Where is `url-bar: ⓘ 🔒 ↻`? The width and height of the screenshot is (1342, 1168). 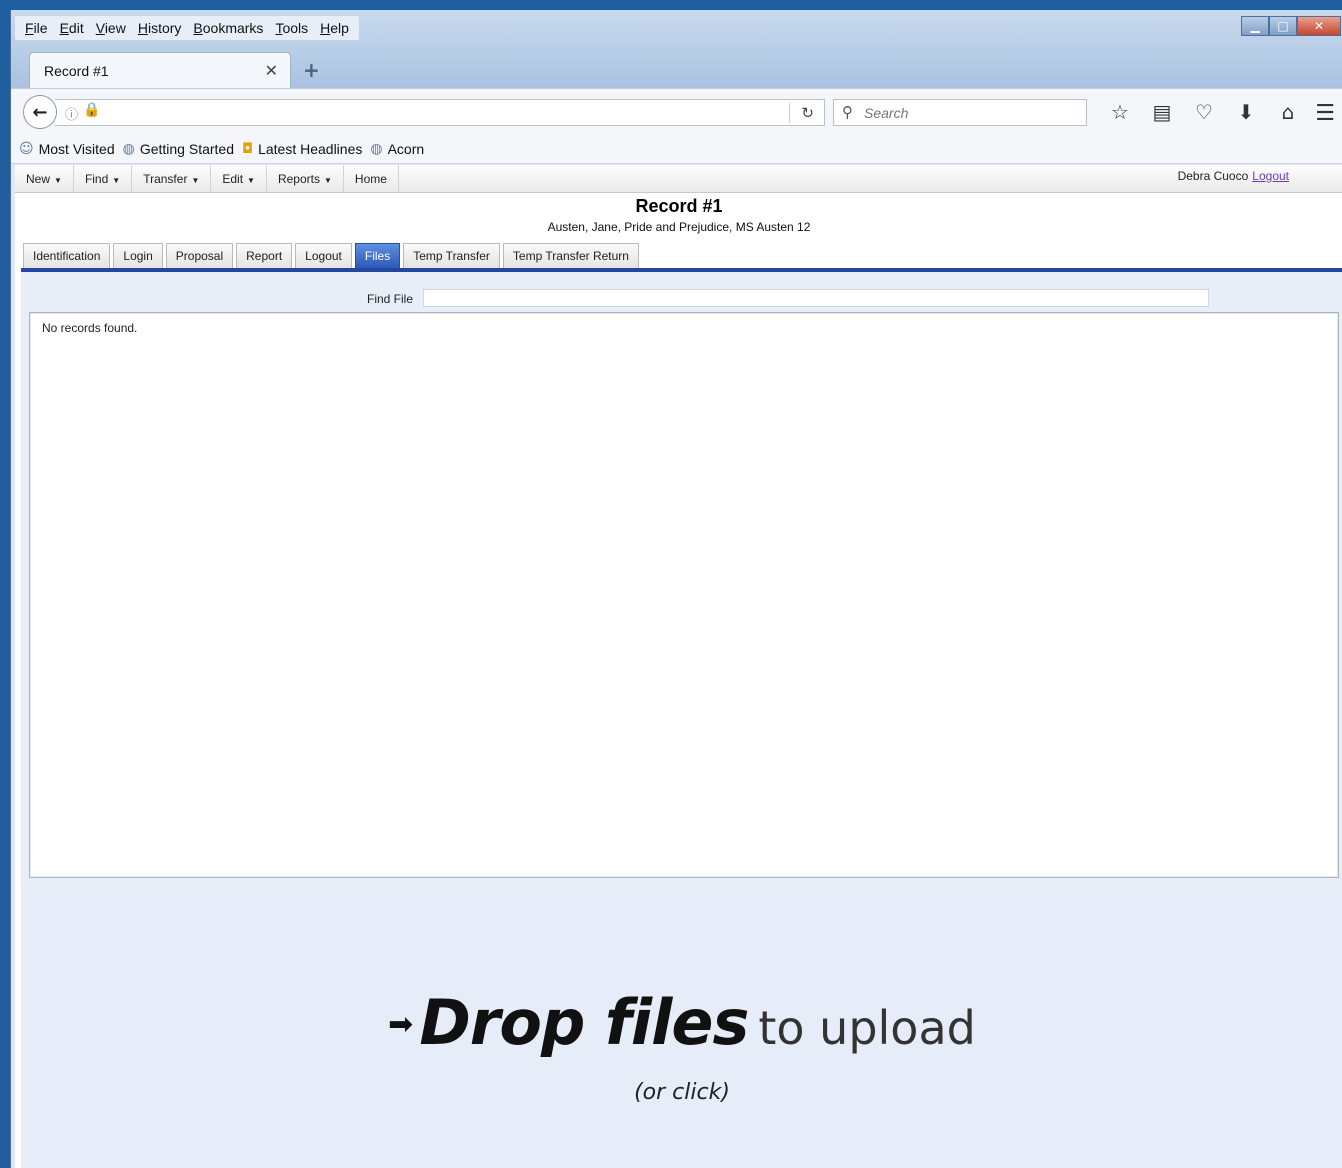
url-bar: ⓘ 🔒 ↻ is located at coordinates (440, 112).